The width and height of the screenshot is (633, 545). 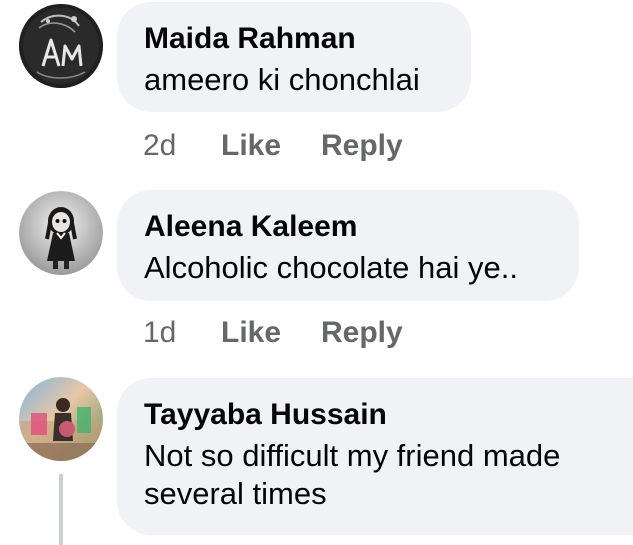 I want to click on comment-author: Tayyaba Hussain, so click(x=375, y=415).